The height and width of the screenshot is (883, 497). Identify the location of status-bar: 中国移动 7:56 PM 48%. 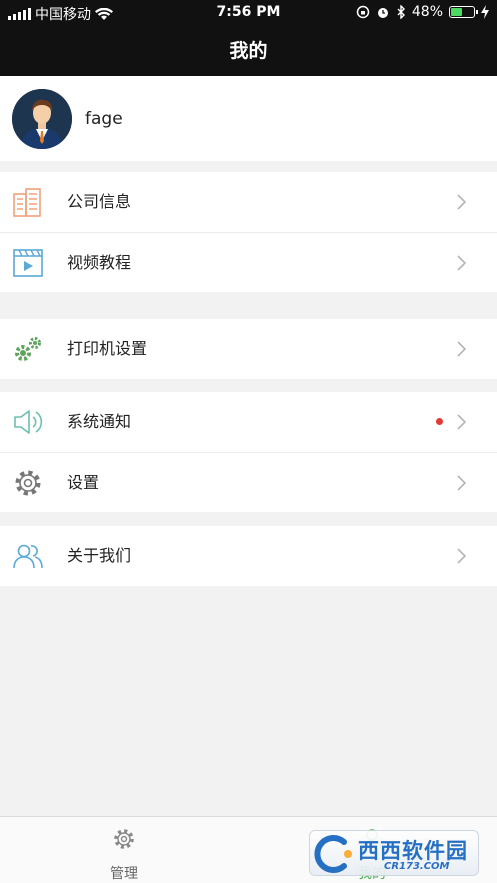
(248, 13).